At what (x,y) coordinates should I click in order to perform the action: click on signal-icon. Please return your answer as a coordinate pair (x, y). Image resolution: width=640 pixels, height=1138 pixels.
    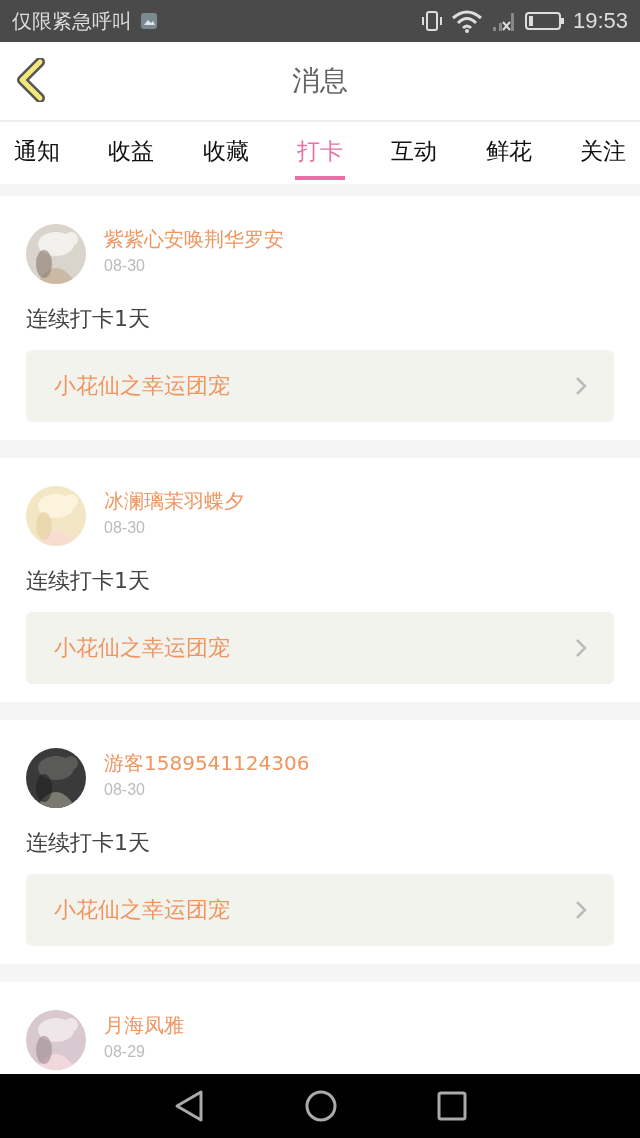
    Looking at the image, I should click on (503, 21).